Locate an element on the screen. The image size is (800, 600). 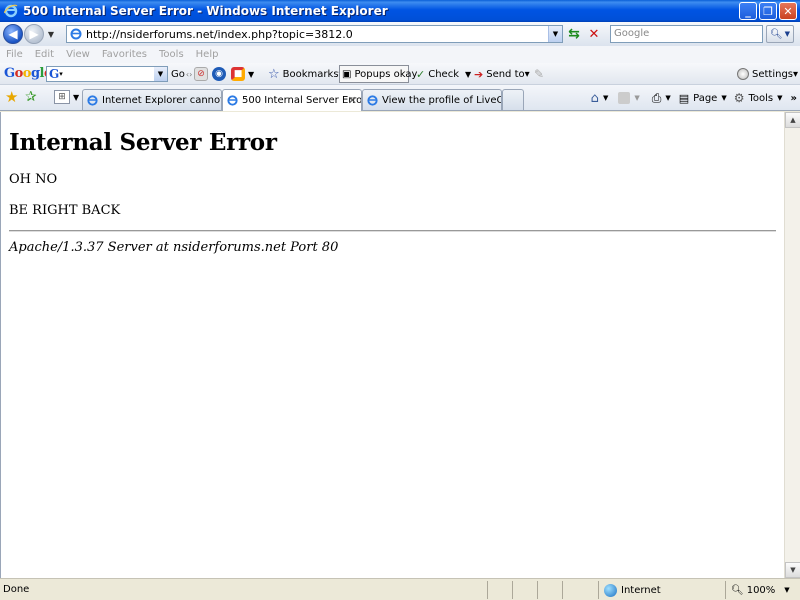
check-icon: ✓ is located at coordinates (421, 74).